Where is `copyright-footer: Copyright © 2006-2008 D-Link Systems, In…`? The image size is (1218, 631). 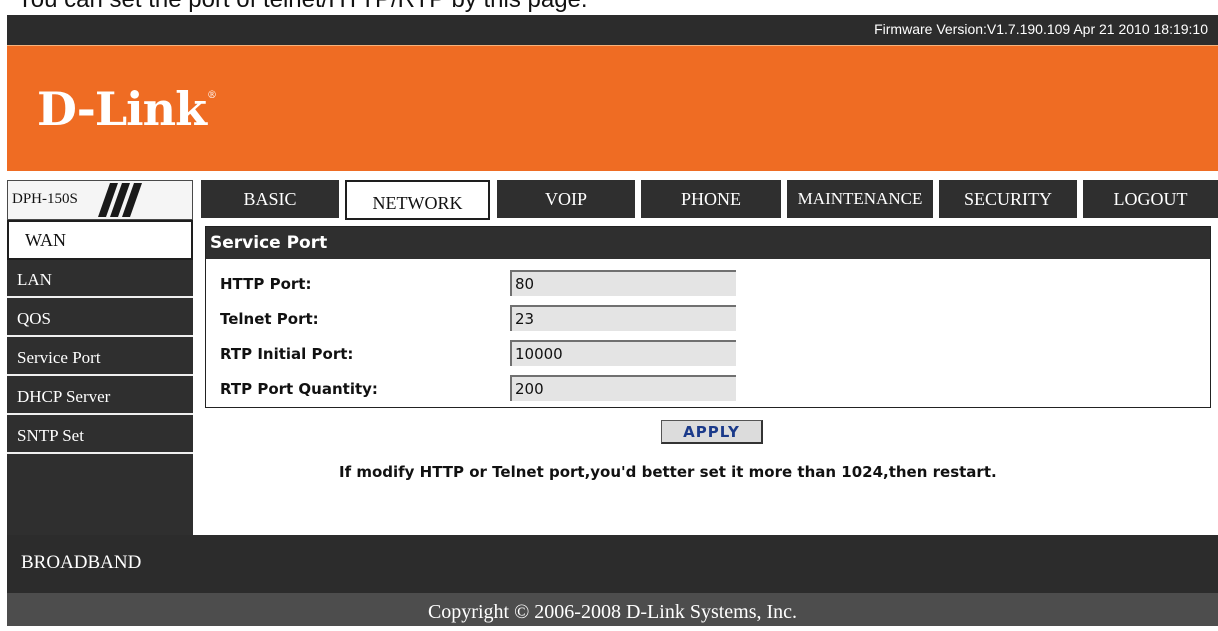 copyright-footer: Copyright © 2006-2008 D-Link Systems, In… is located at coordinates (612, 609).